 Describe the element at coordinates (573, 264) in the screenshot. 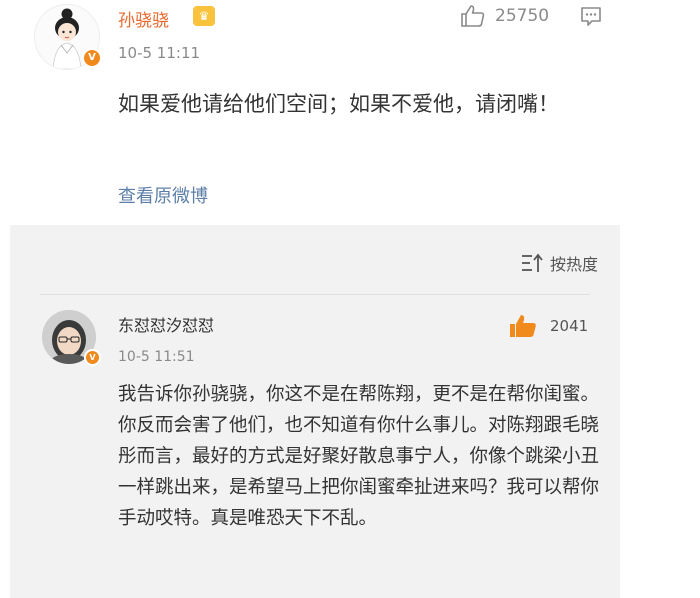

I see `sort-label: 按热度` at that location.